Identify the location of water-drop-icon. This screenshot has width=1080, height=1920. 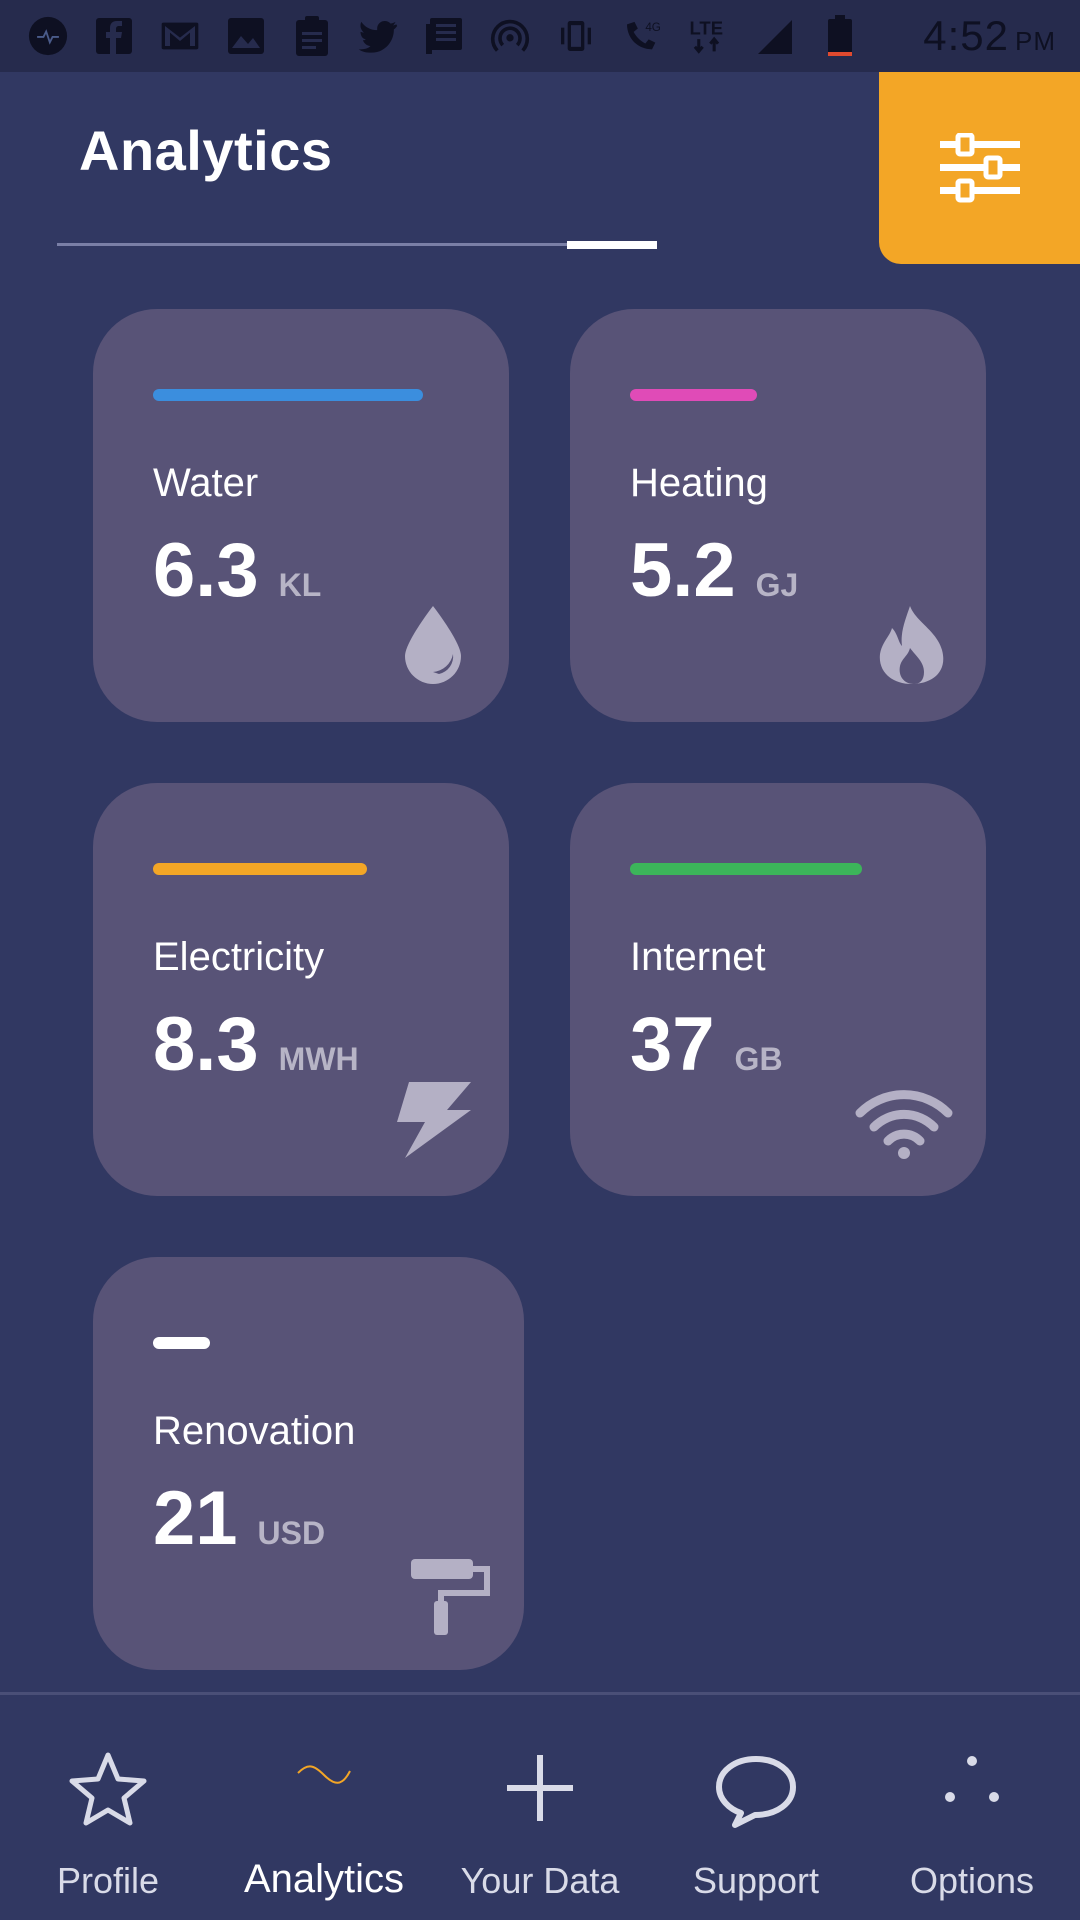
(433, 645).